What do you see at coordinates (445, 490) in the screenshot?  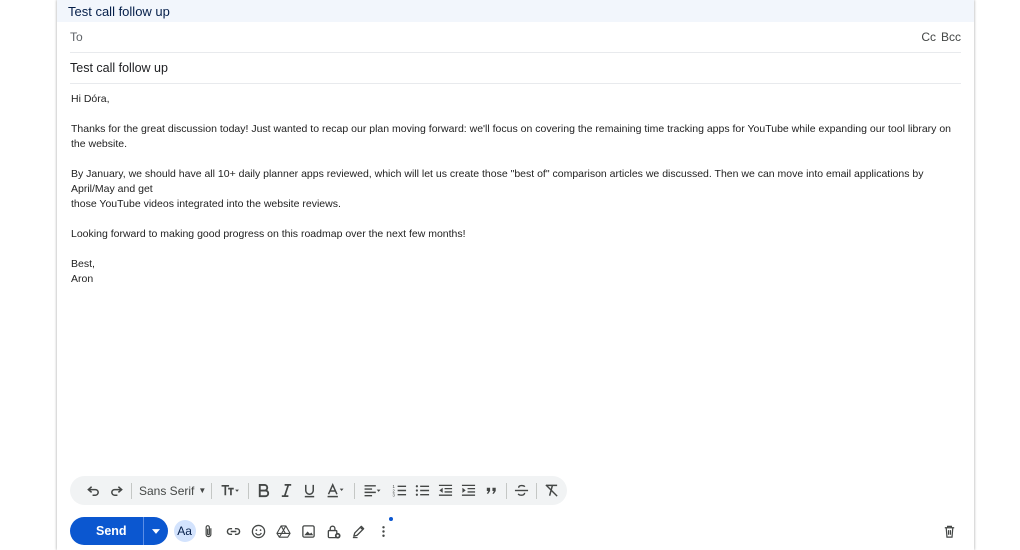 I see `indent-less-icon` at bounding box center [445, 490].